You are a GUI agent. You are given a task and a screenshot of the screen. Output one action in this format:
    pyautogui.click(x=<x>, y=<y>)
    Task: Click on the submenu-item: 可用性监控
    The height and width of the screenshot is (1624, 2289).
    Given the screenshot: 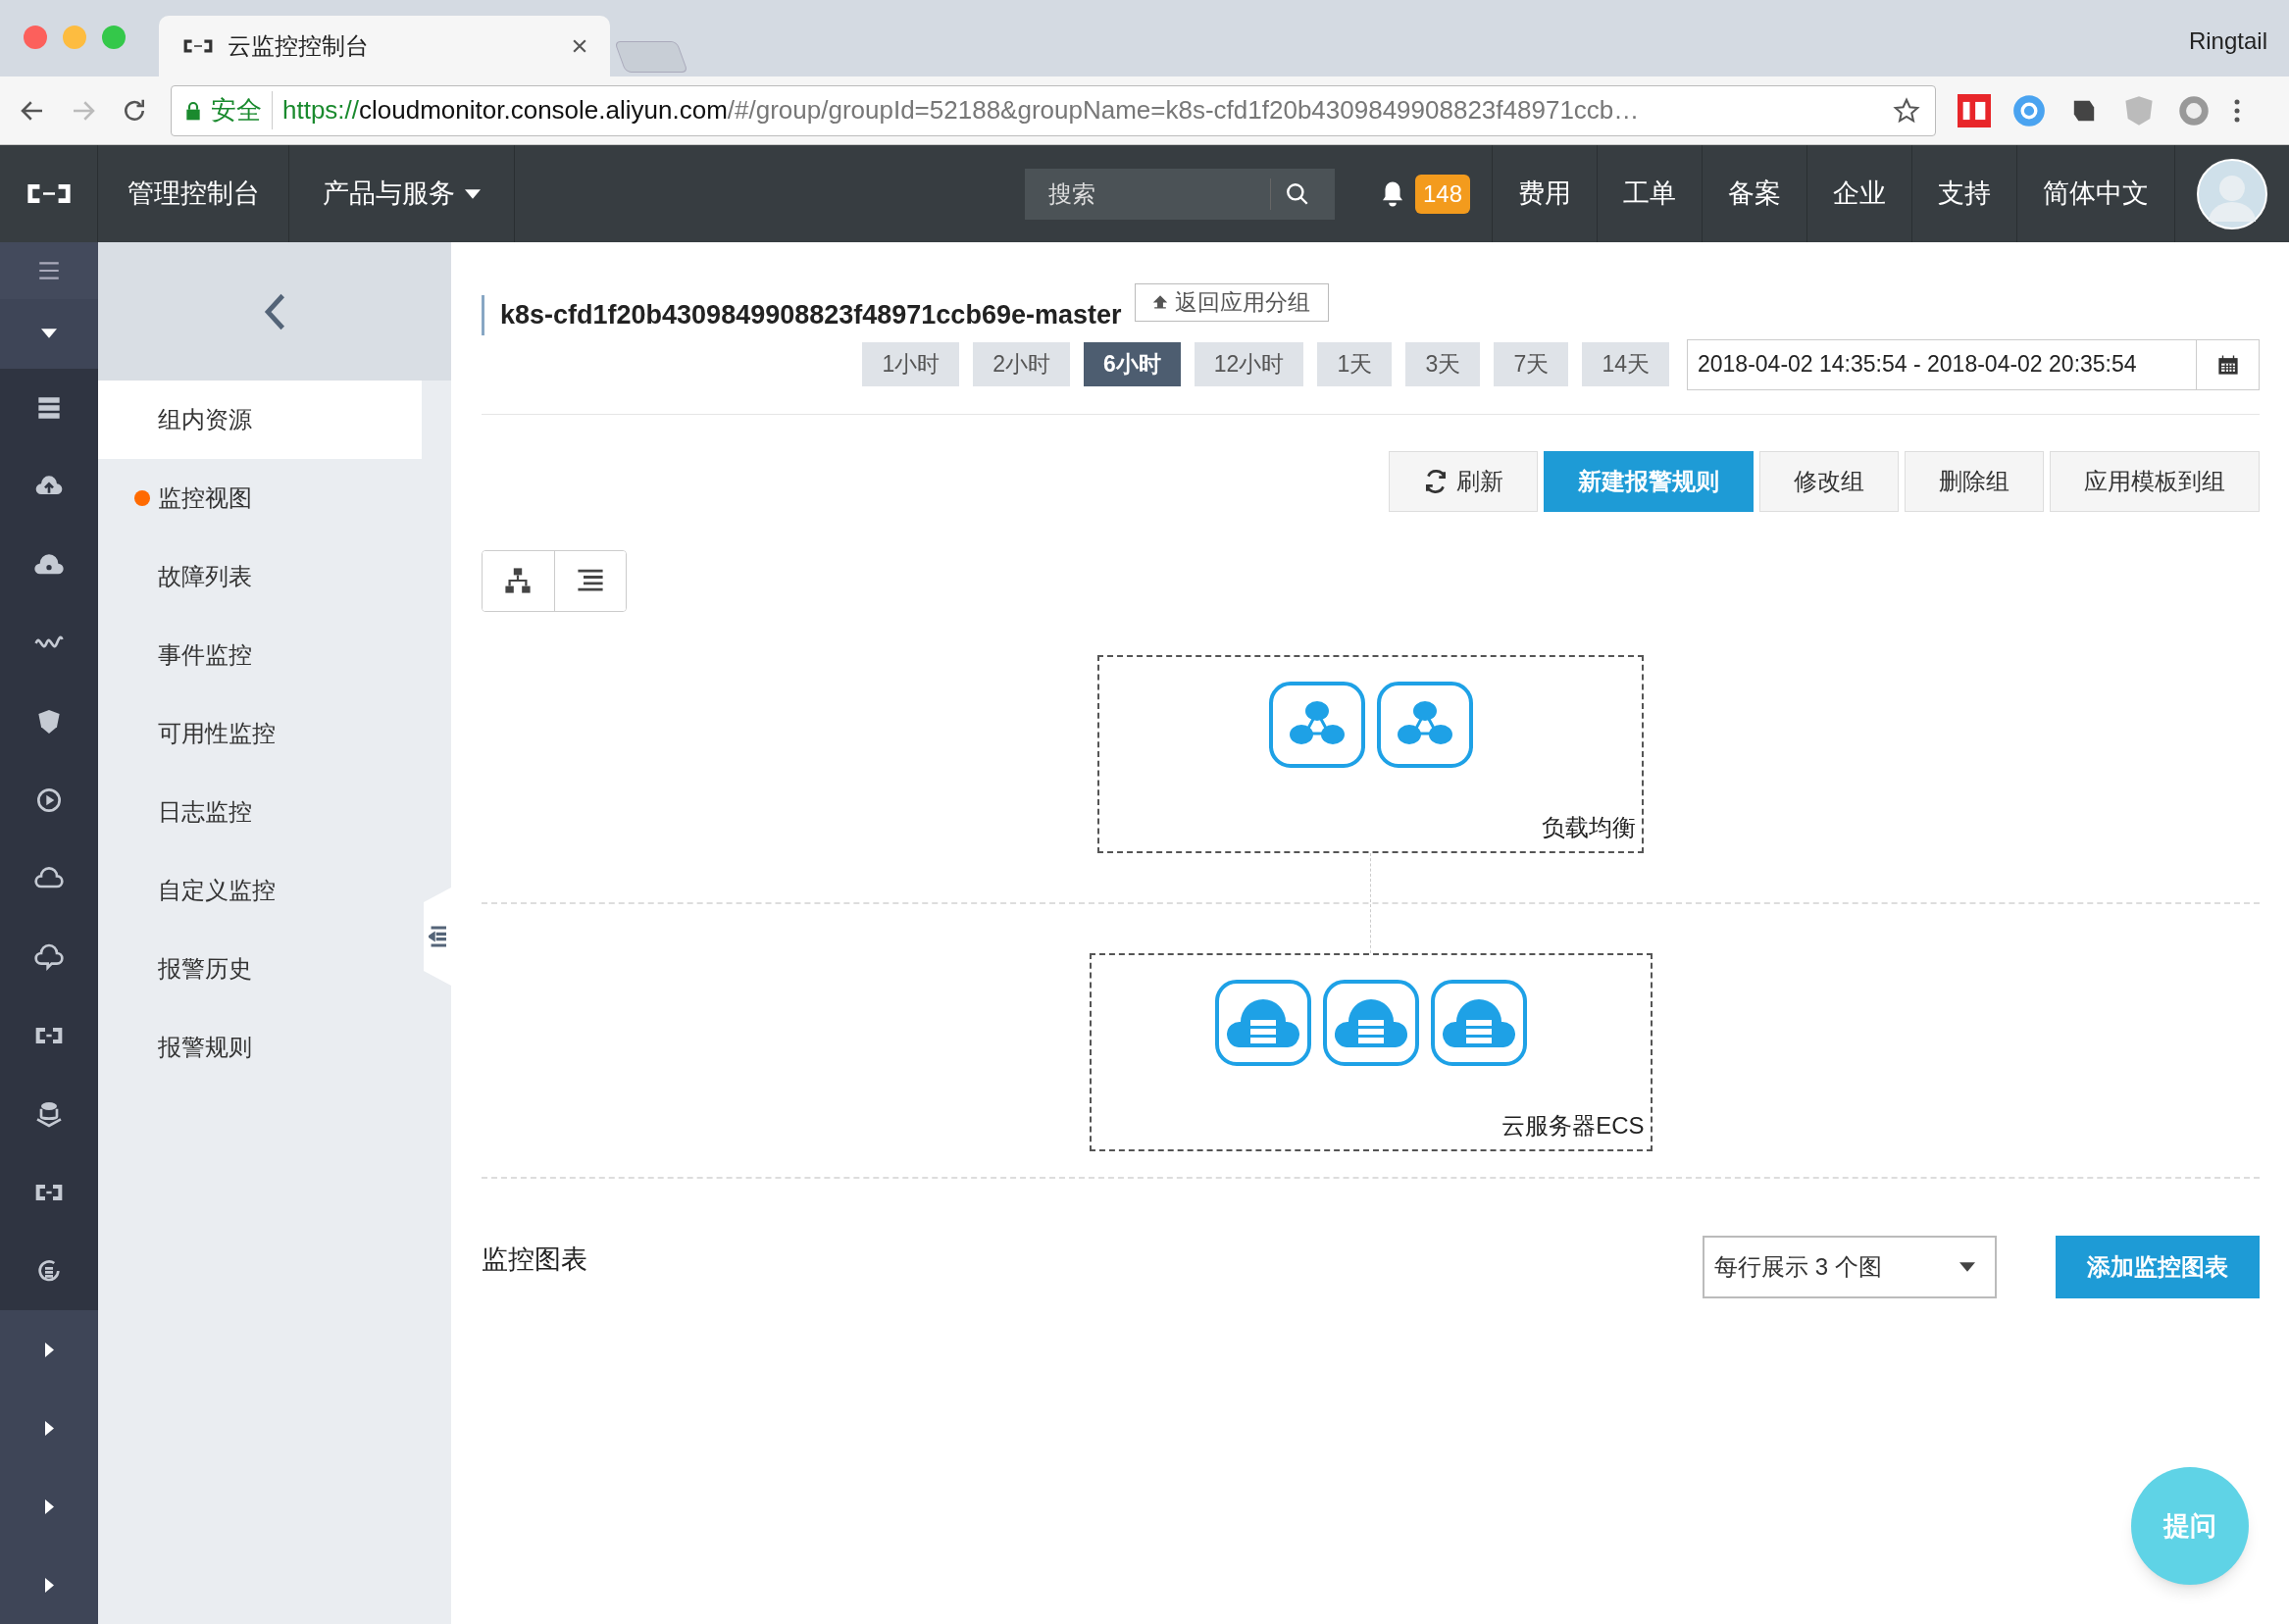 What is the action you would take?
    pyautogui.click(x=260, y=733)
    